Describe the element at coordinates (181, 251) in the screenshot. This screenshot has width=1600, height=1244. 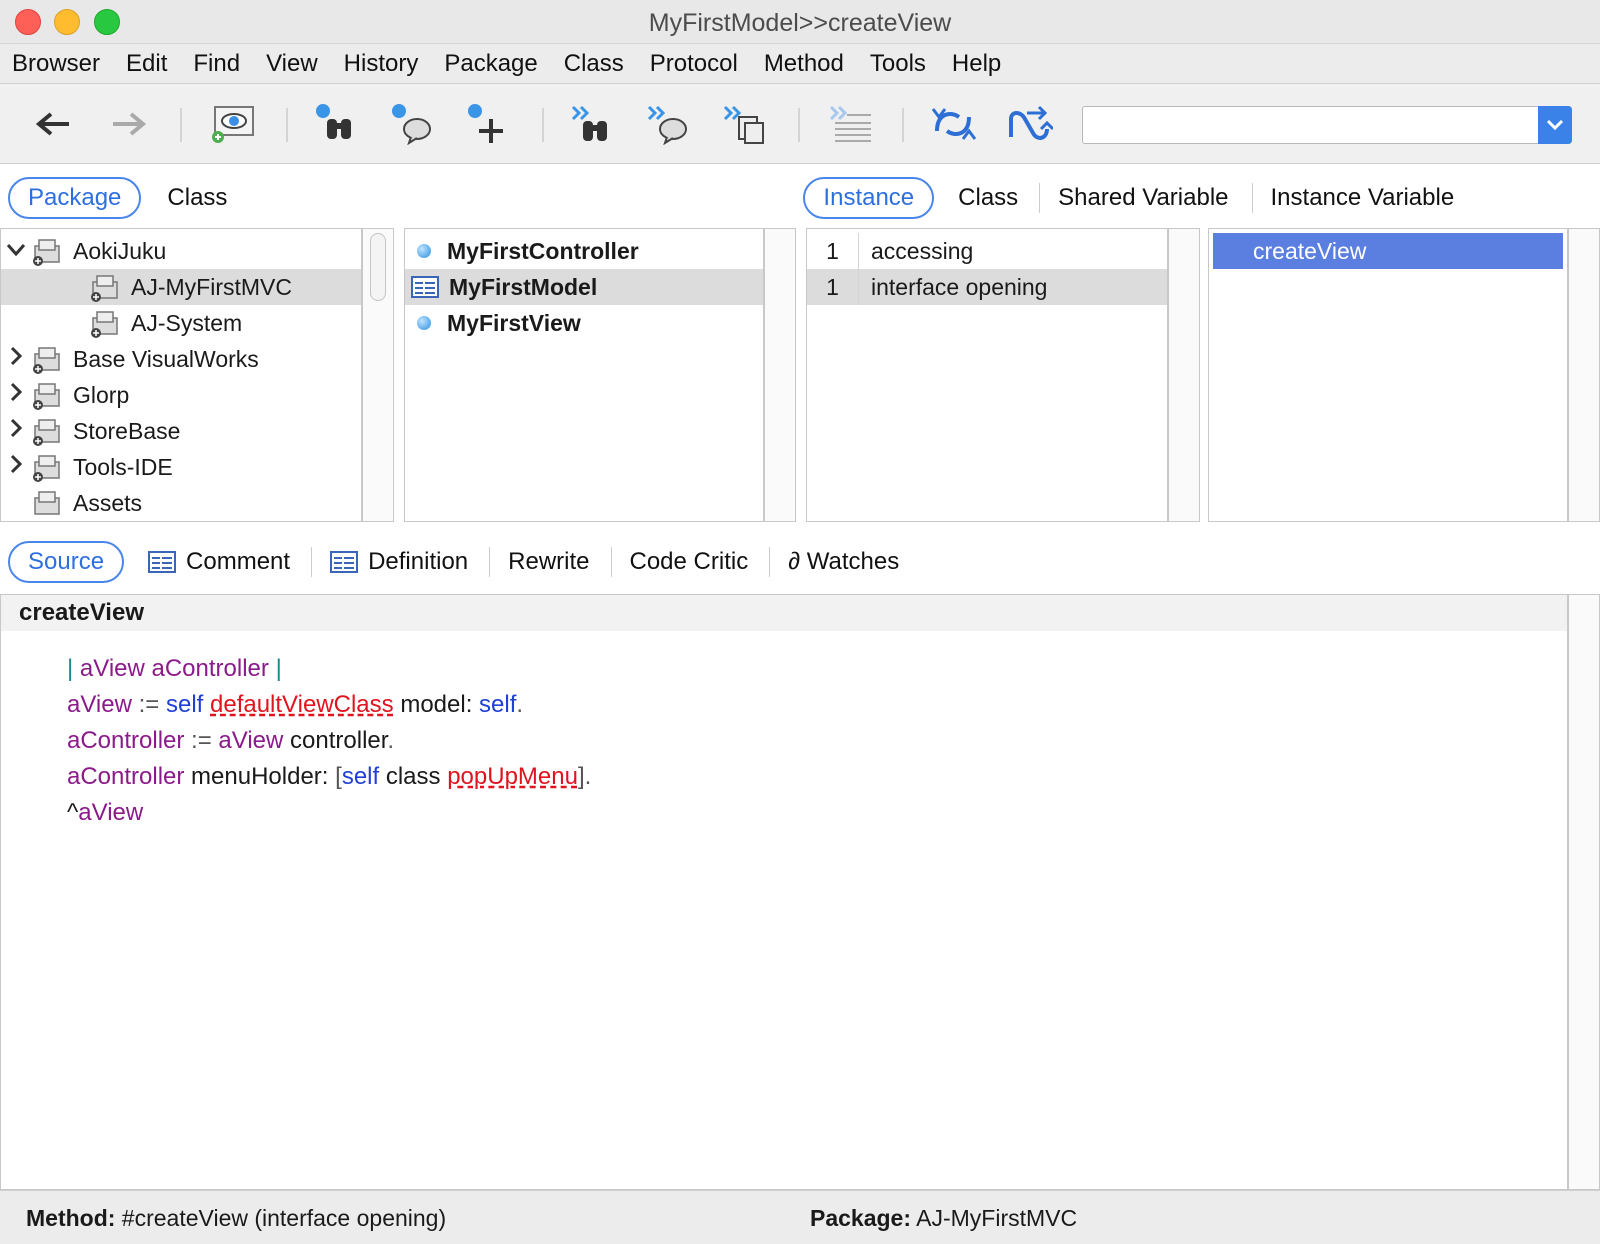
I see `package-item-aokijuku: AokiJuku` at that location.